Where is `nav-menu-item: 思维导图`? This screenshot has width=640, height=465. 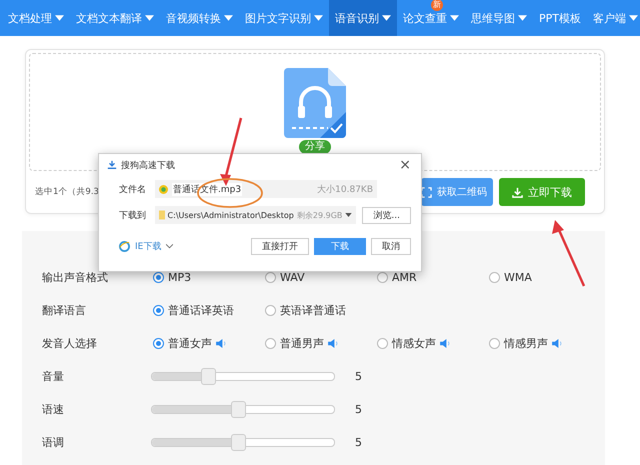
nav-menu-item: 思维导图 is located at coordinates (499, 18).